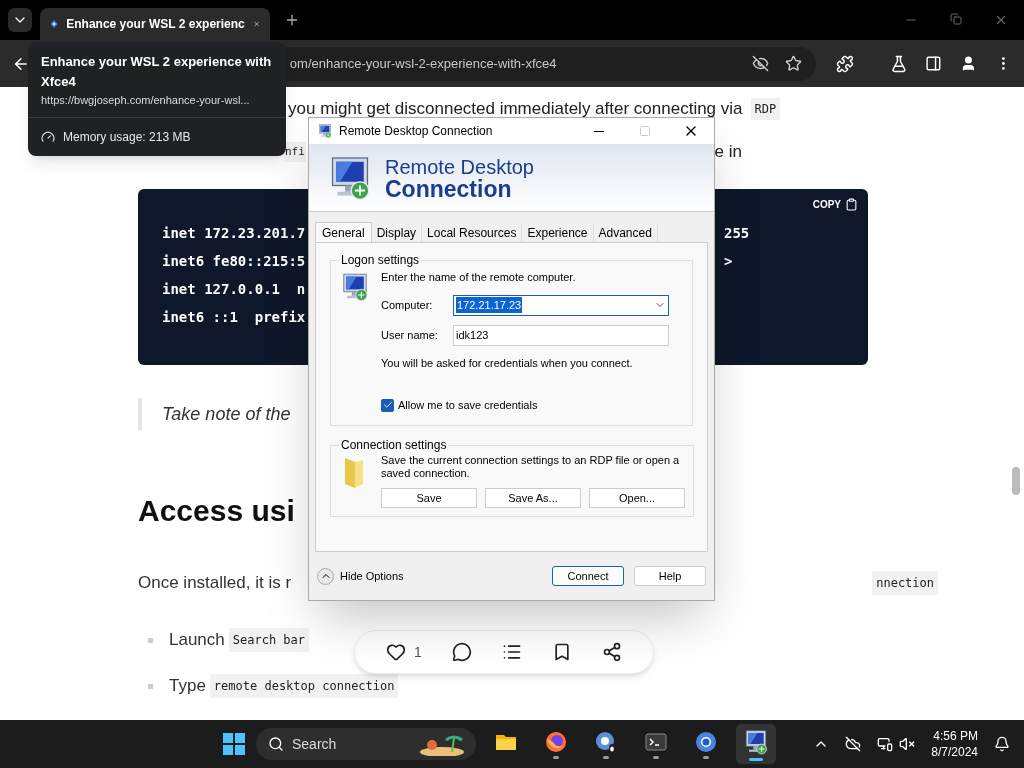 This screenshot has height=768, width=1024. What do you see at coordinates (325, 131) in the screenshot?
I see `app-icon` at bounding box center [325, 131].